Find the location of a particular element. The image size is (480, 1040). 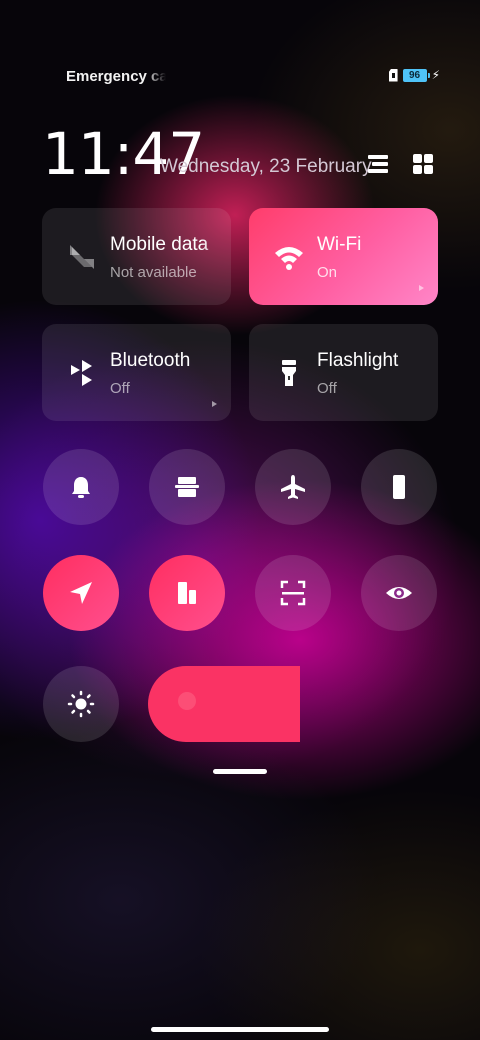

battery-icon: 96 is located at coordinates (416, 75).